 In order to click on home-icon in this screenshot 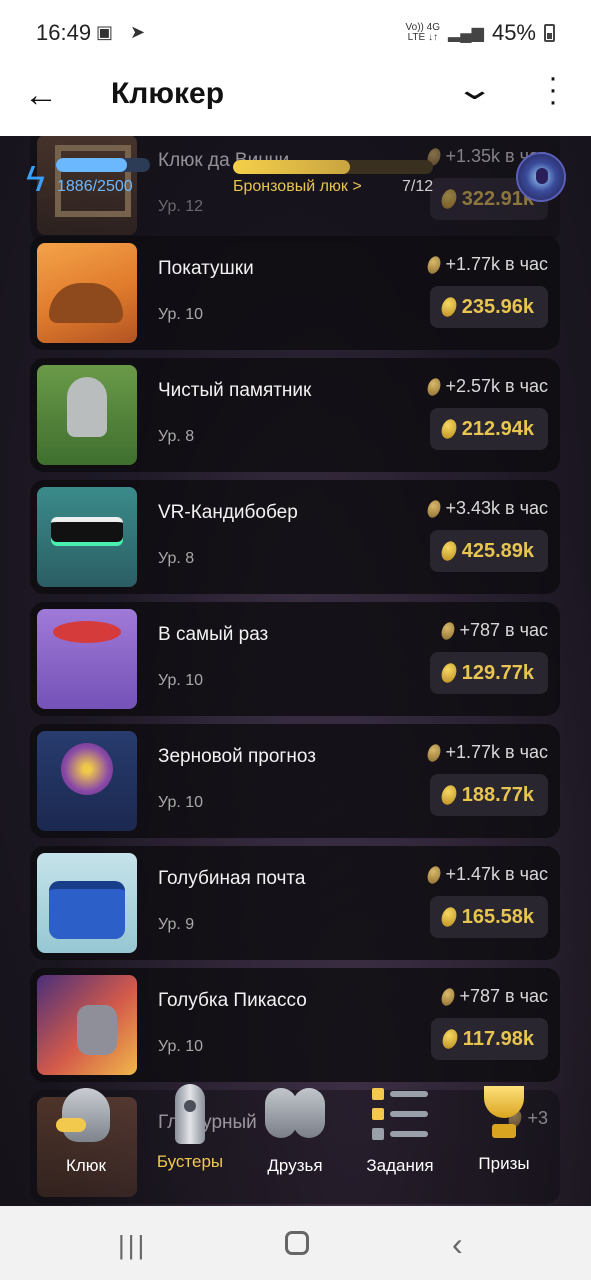, I will do `click(297, 1243)`.